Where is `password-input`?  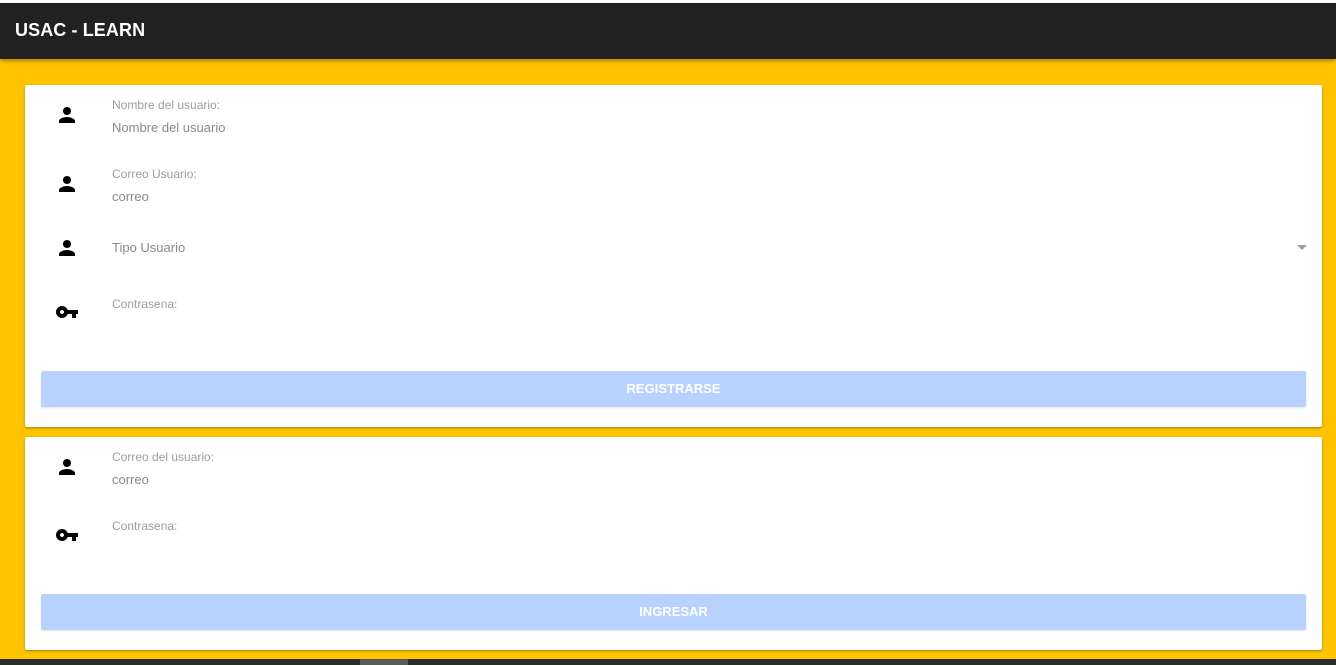 password-input is located at coordinates (702, 326).